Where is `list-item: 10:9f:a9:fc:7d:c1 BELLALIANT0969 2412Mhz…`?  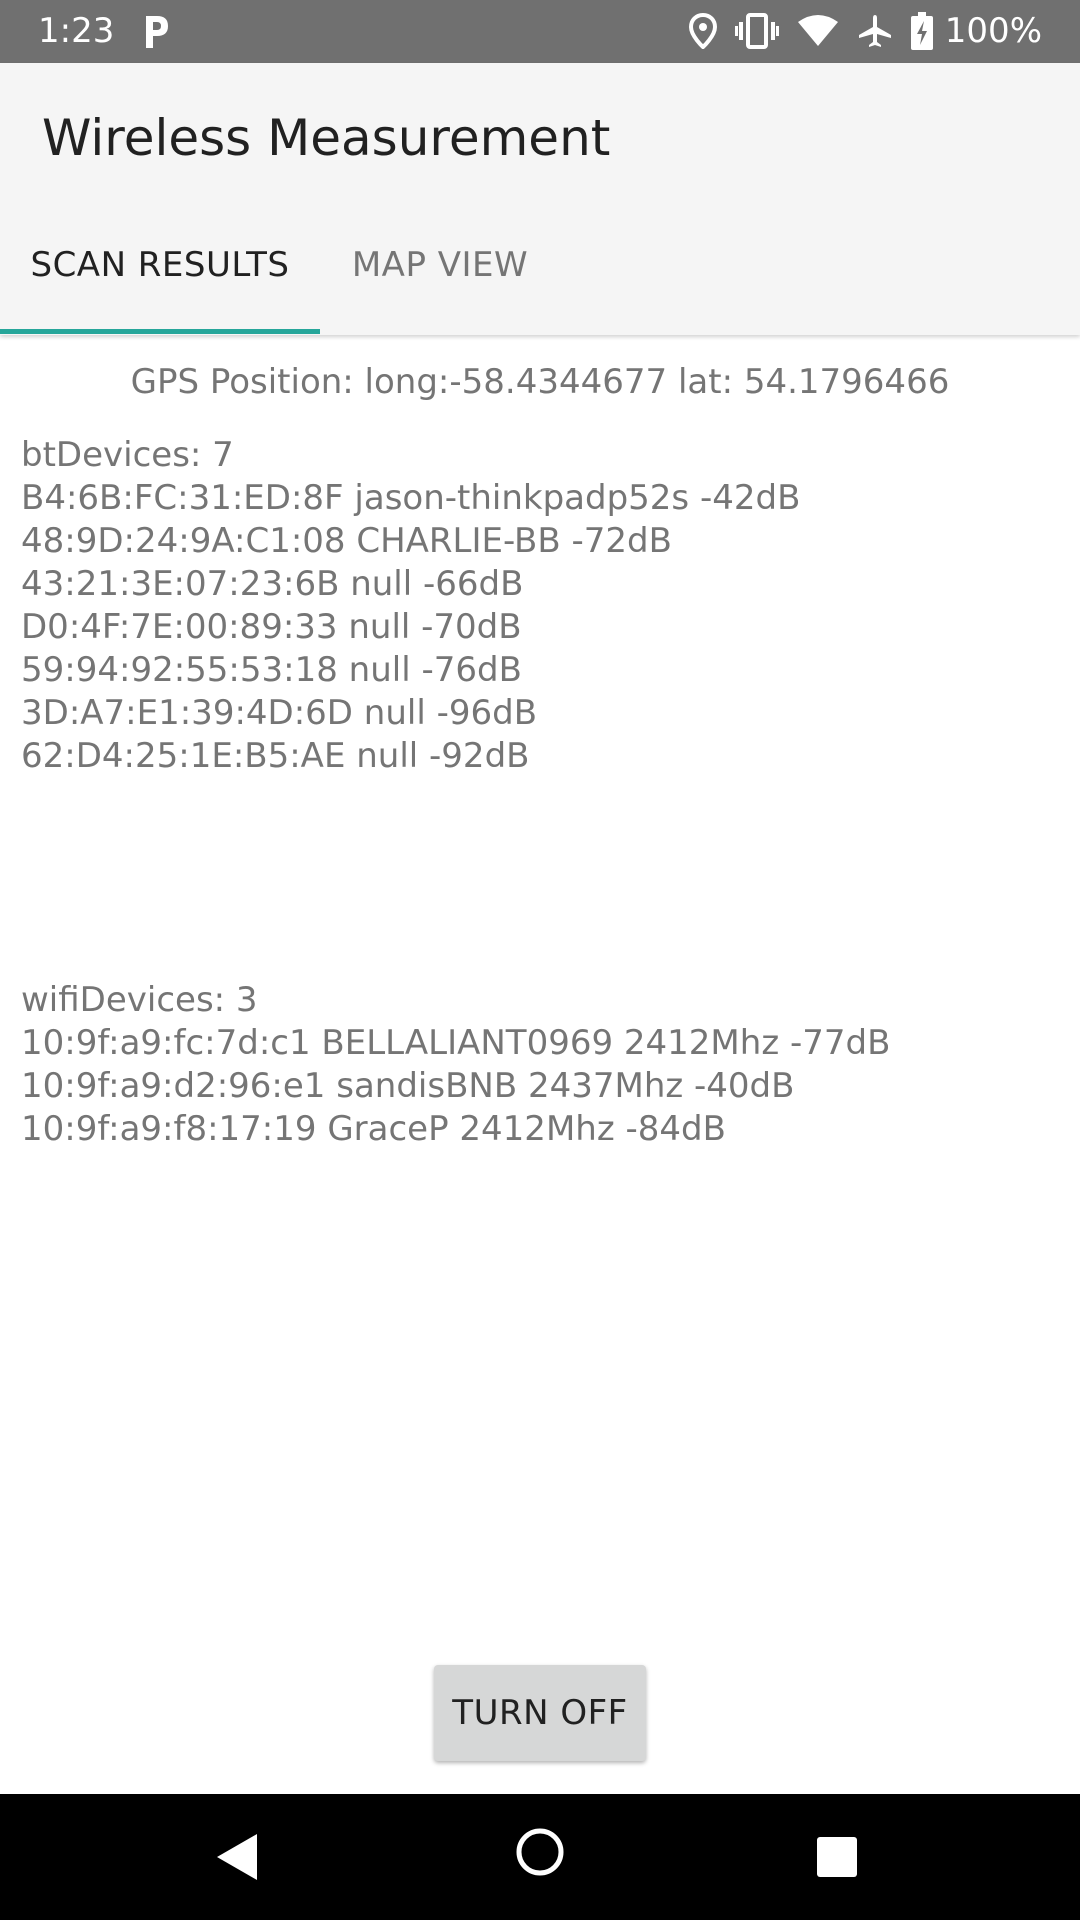
list-item: 10:9f:a9:fc:7d:c1 BELLALIANT0969 2412Mhz… is located at coordinates (456, 1043).